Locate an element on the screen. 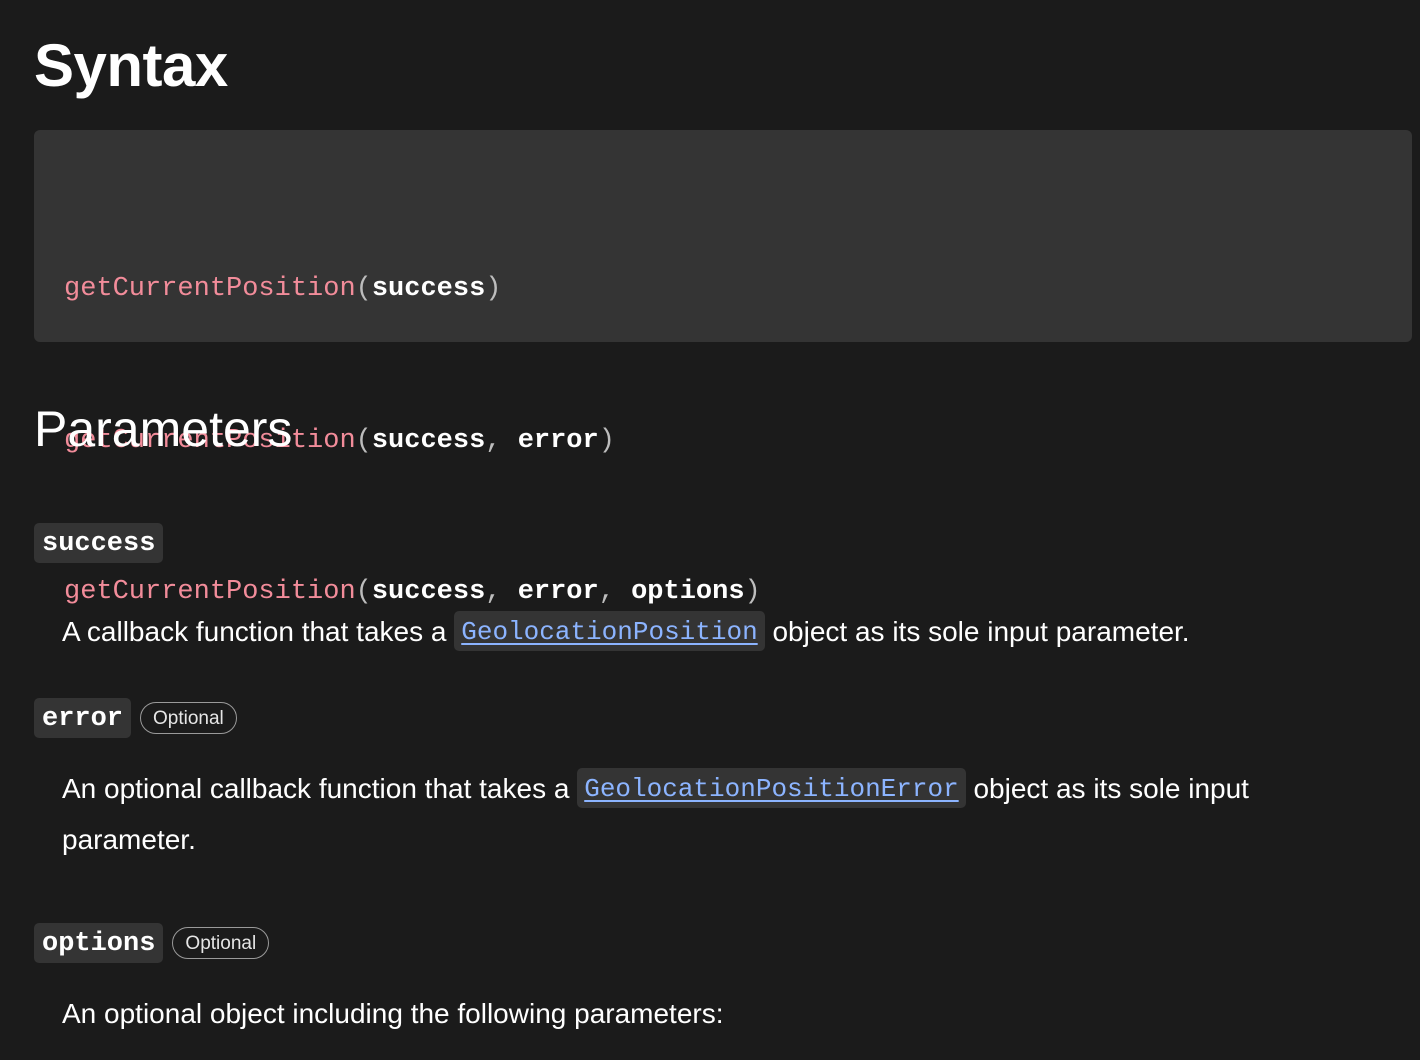 The image size is (1420, 1060). code-line-1: getCurrentPosition(success) is located at coordinates (723, 289).